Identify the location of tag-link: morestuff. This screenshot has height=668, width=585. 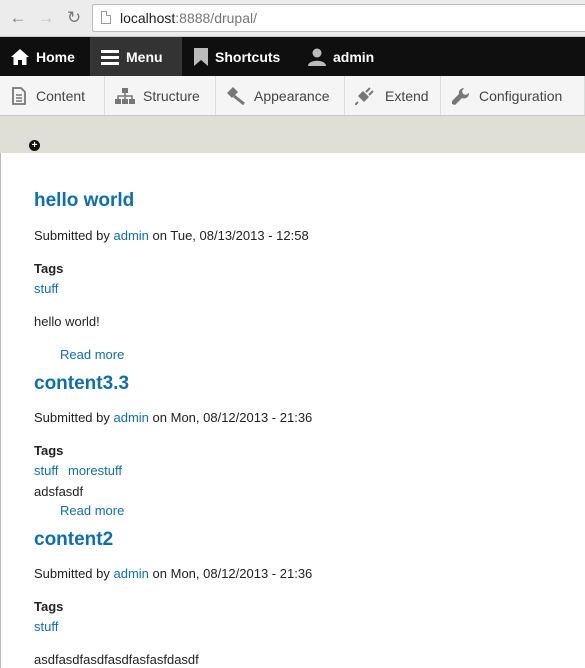
(95, 470).